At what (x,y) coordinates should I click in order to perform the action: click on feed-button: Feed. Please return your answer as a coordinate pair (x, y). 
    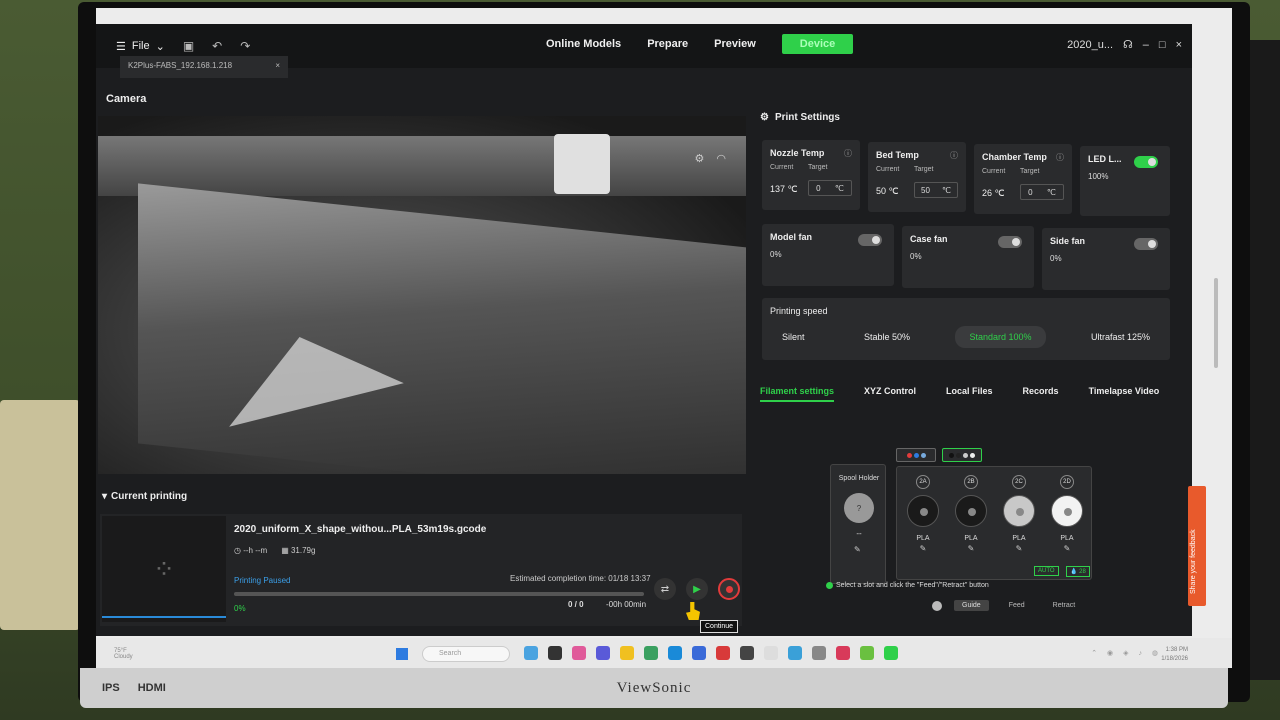
    Looking at the image, I should click on (1017, 605).